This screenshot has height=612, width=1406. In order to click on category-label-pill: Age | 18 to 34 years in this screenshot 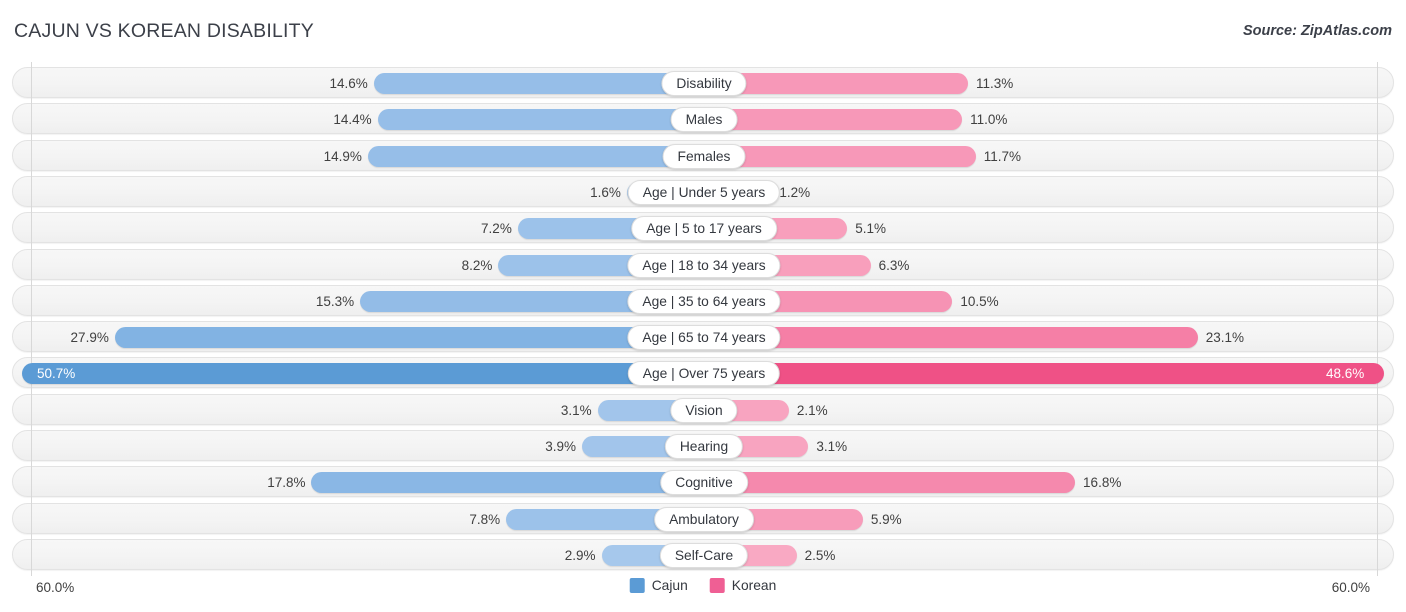, I will do `click(704, 265)`.